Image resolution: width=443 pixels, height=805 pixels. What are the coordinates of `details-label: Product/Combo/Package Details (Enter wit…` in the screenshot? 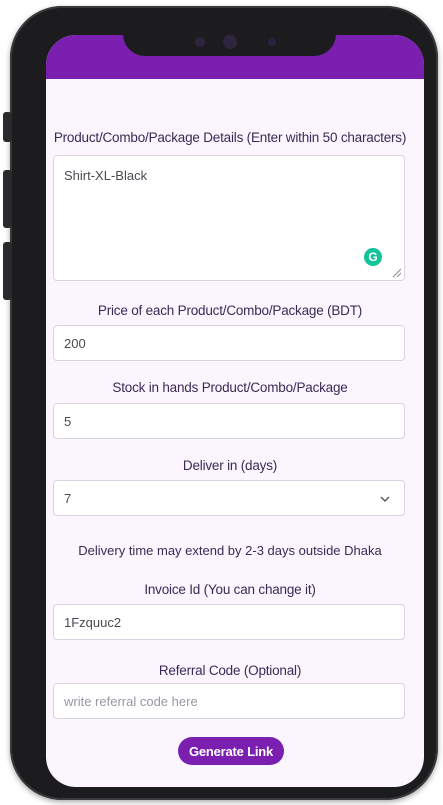 It's located at (230, 137).